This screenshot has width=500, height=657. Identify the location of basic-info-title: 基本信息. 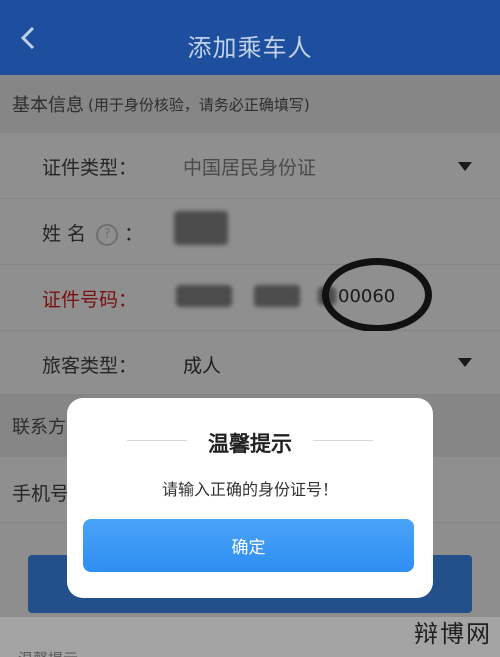
(48, 105).